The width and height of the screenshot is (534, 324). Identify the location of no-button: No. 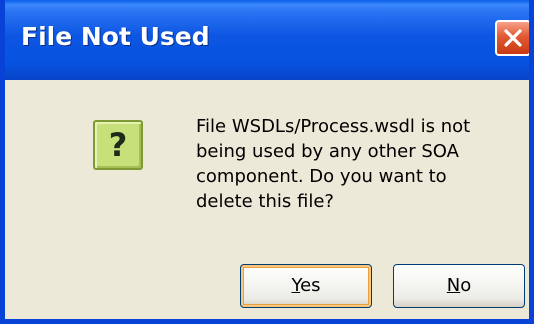
(459, 286).